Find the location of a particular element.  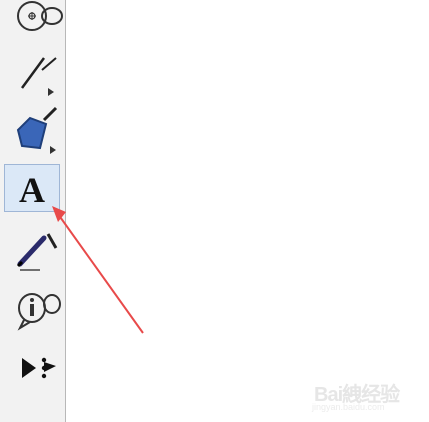

rotated-toolbar-fragment is located at coordinates (52, 189).